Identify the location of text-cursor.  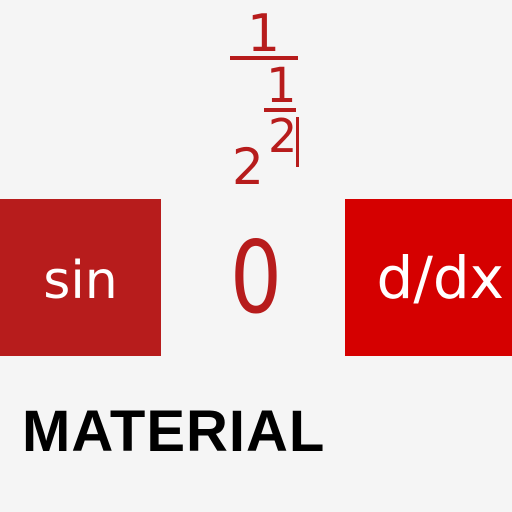
(297, 142).